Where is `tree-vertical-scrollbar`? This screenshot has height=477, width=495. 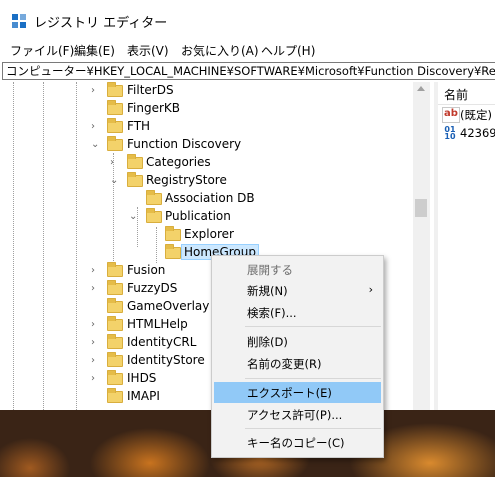
tree-vertical-scrollbar is located at coordinates (421, 246).